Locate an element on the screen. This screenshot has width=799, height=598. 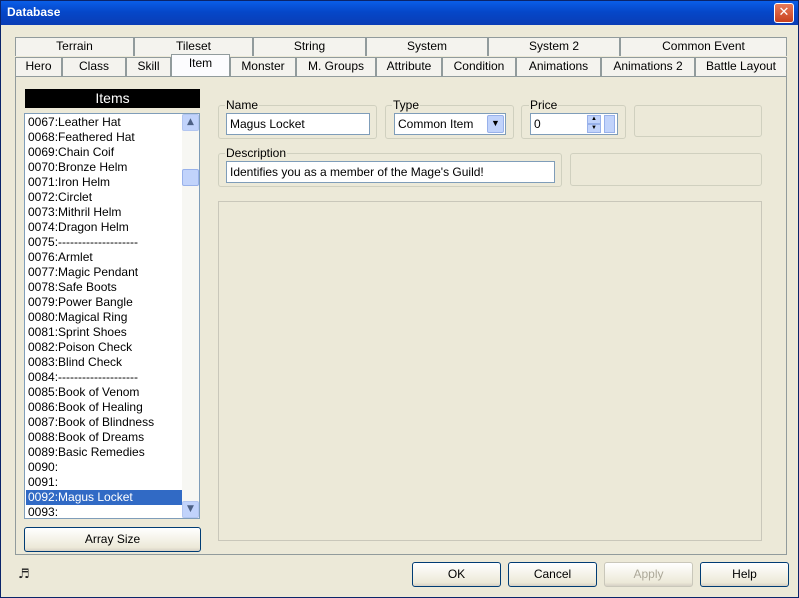
list-item: 0084:-------------------- is located at coordinates (105, 377).